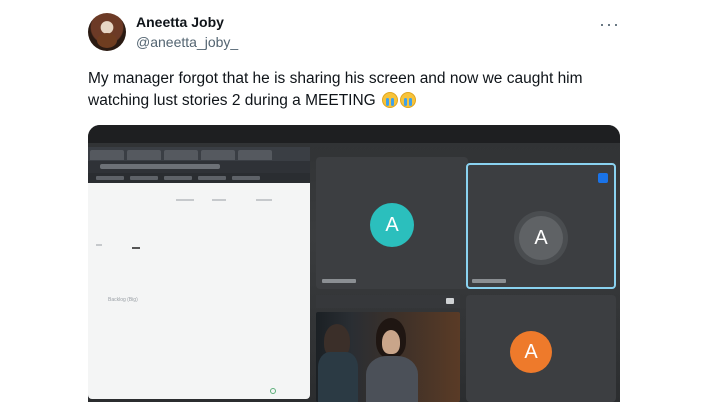 The height and width of the screenshot is (402, 715). I want to click on video-tile-header, so click(388, 301).